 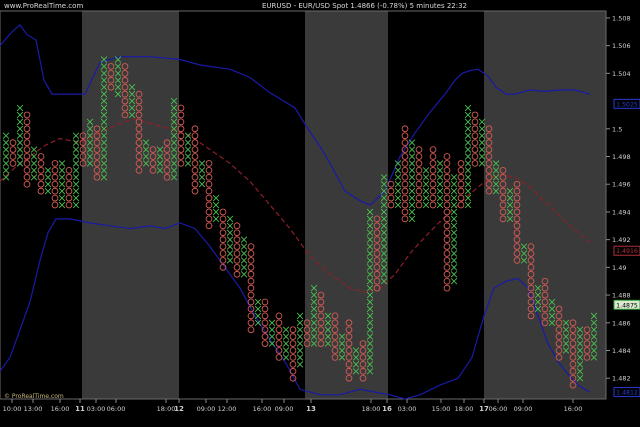 What do you see at coordinates (621, 157) in the screenshot?
I see `y-tick-label: 1.498` at bounding box center [621, 157].